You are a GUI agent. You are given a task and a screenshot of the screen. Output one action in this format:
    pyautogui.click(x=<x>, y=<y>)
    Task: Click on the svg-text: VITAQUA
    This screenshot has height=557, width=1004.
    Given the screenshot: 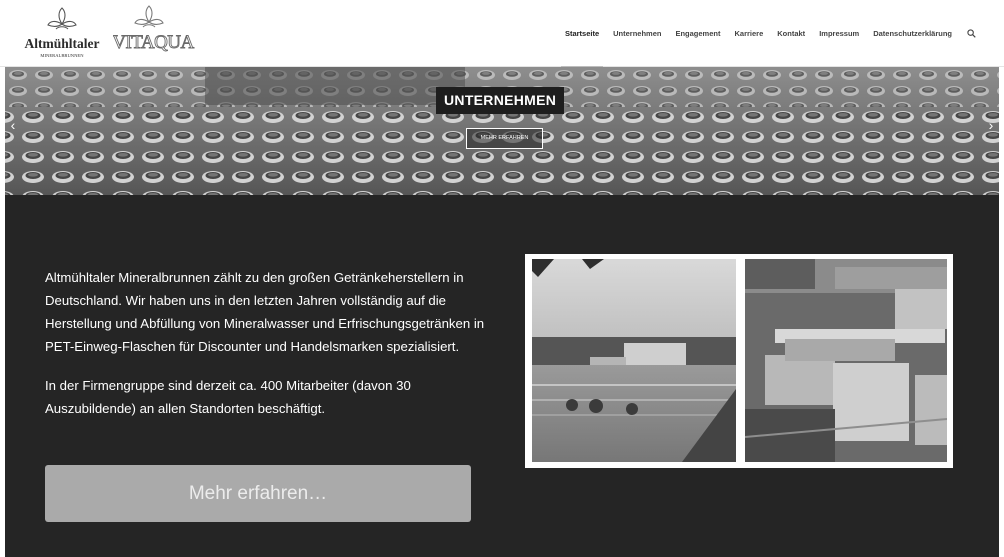 What is the action you would take?
    pyautogui.click(x=154, y=42)
    